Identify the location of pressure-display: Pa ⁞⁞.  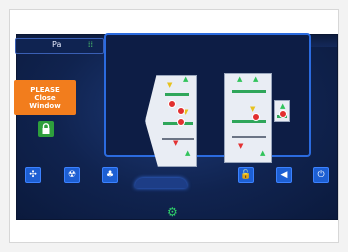
(59, 46).